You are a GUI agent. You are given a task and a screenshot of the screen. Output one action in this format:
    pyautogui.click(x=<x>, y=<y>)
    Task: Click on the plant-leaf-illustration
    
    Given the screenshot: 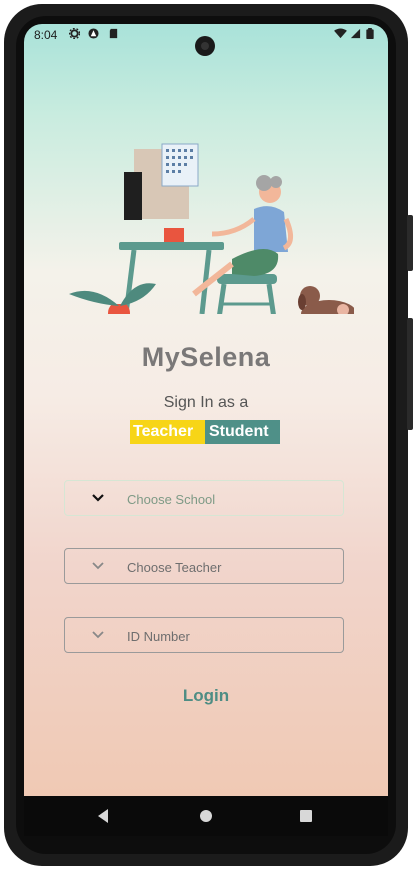 What is the action you would take?
    pyautogui.click(x=94, y=298)
    